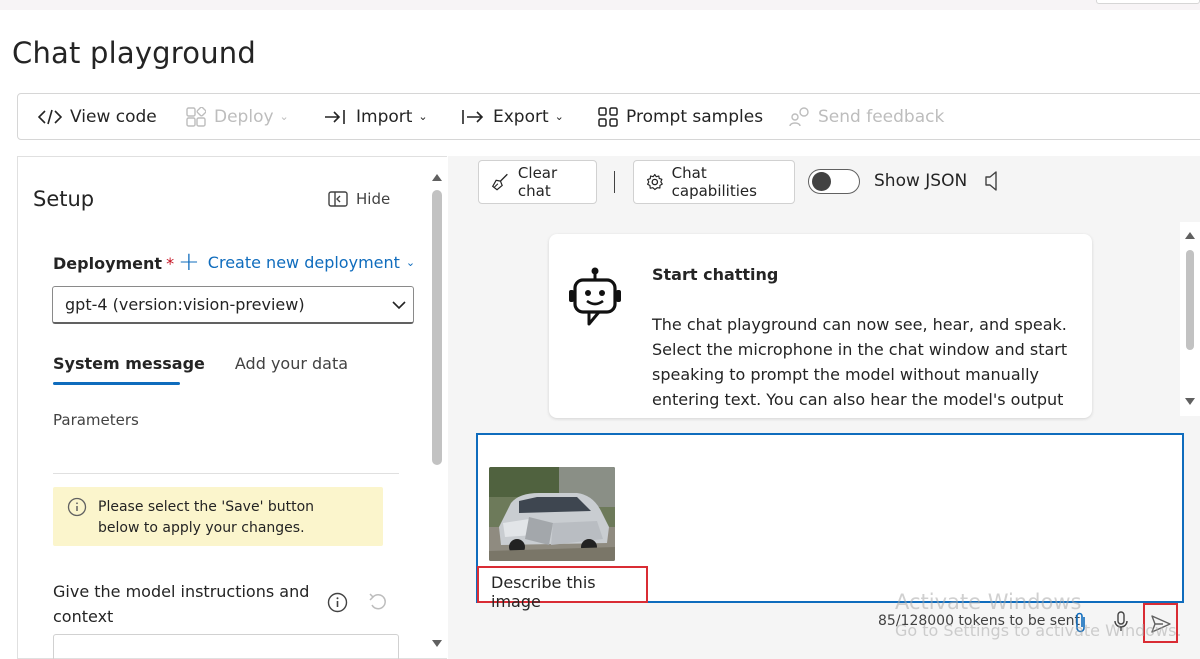  I want to click on broom-icon, so click(499, 182).